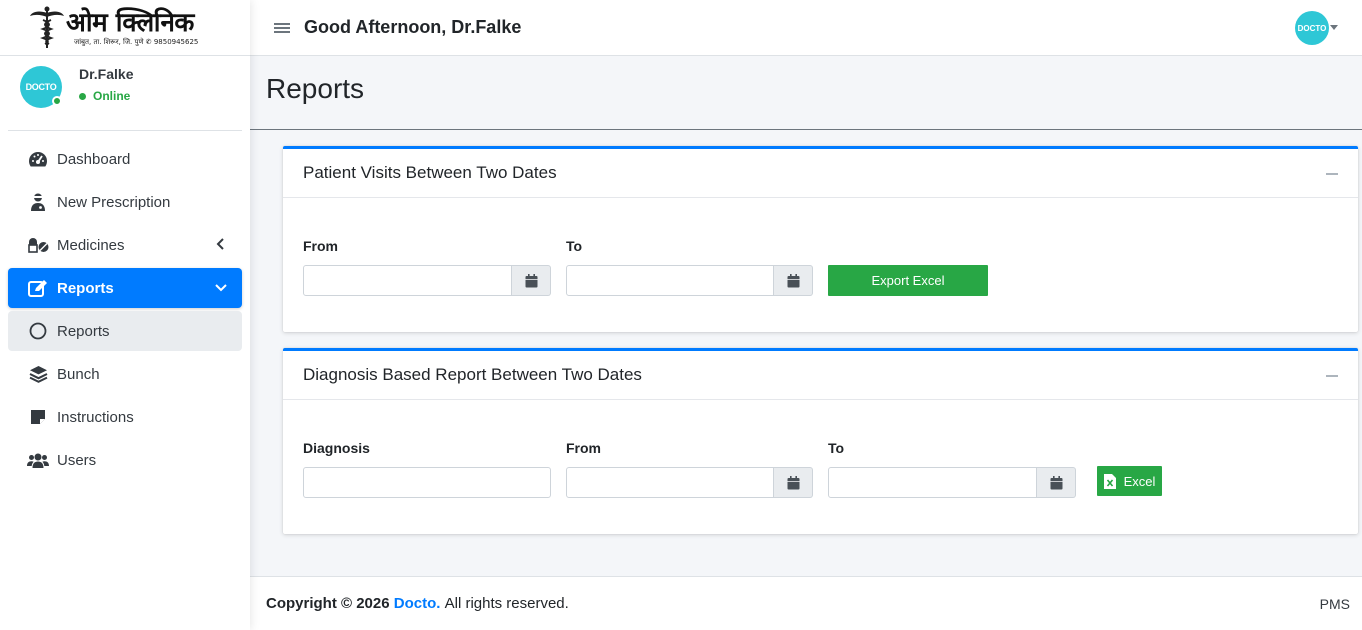 The height and width of the screenshot is (630, 1362). I want to click on top-navbar: Good Afternoon, Dr.Falke DOCTO, so click(806, 28).